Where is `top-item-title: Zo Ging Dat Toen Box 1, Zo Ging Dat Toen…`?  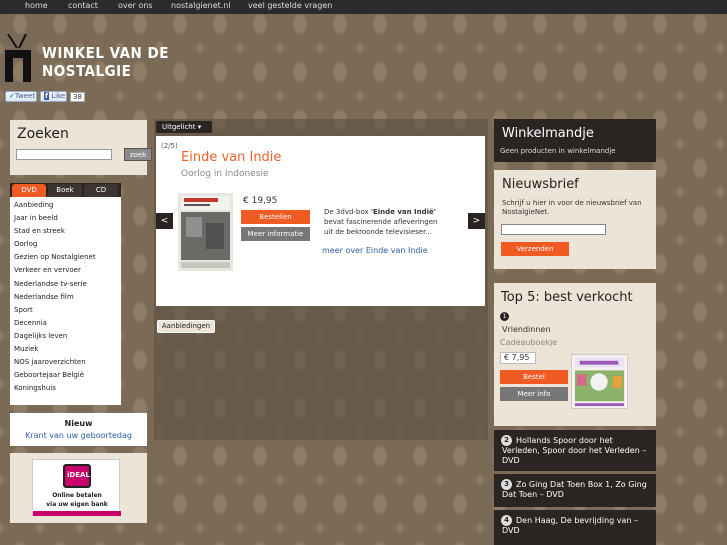 top-item-title: Zo Ging Dat Toen Box 1, Zo Ging Dat Toen… is located at coordinates (574, 489).